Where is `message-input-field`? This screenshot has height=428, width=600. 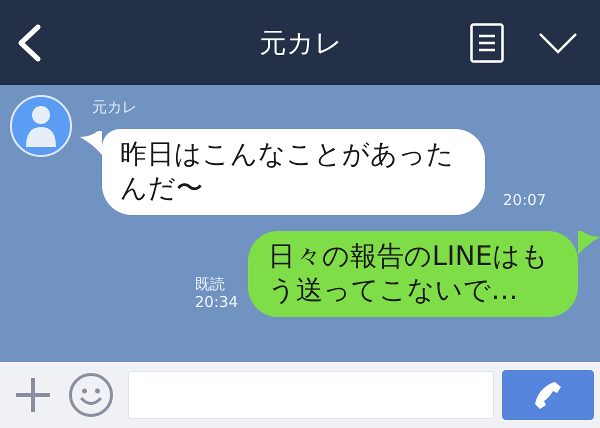 message-input-field is located at coordinates (311, 395).